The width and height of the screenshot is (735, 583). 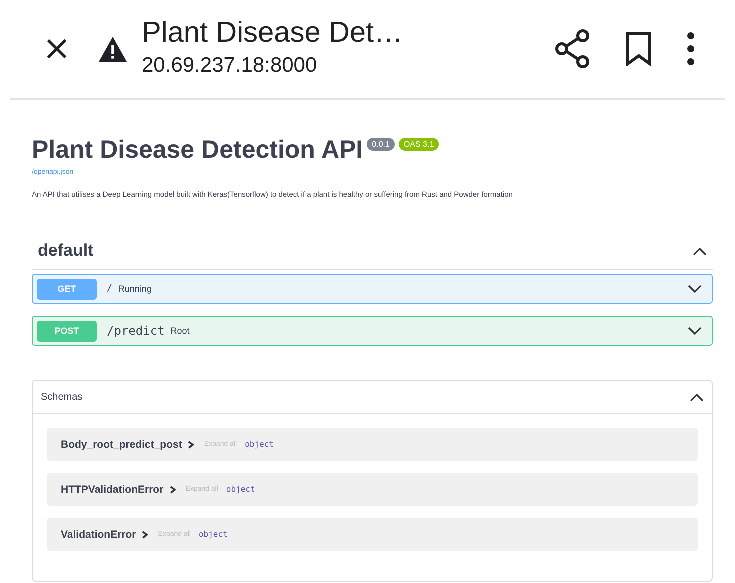 I want to click on operation-path: /predict, so click(x=136, y=331).